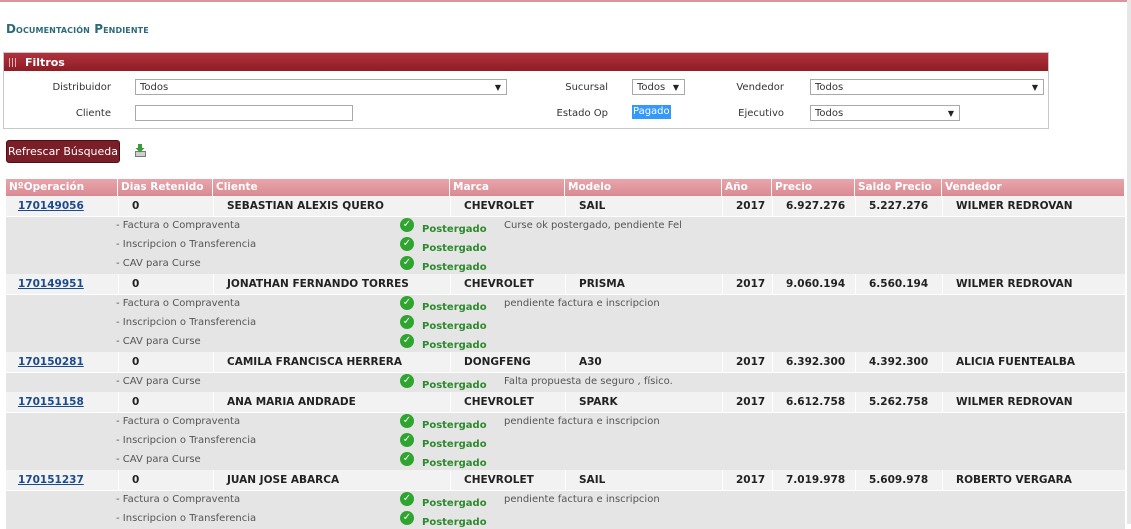  Describe the element at coordinates (331, 362) in the screenshot. I see `cell-cliente: CAMILA FRANCISCA HERRERA` at that location.